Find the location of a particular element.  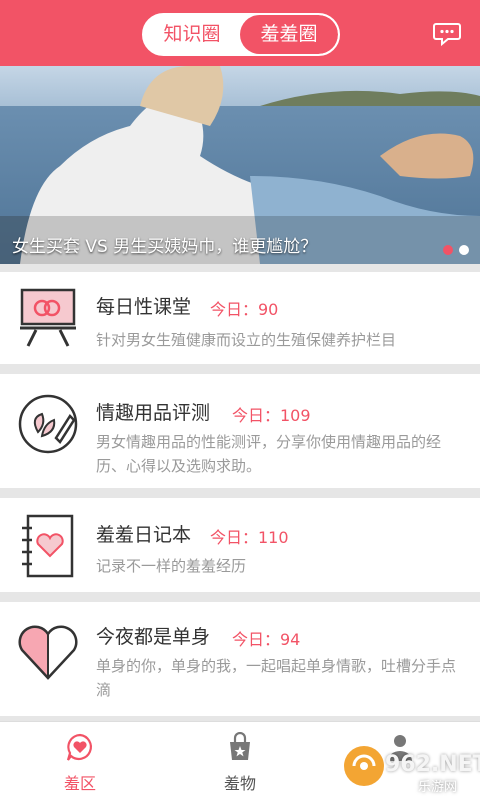

card-description: 针对男女生殖健康而设立的生殖保健养护栏目 is located at coordinates (246, 340).